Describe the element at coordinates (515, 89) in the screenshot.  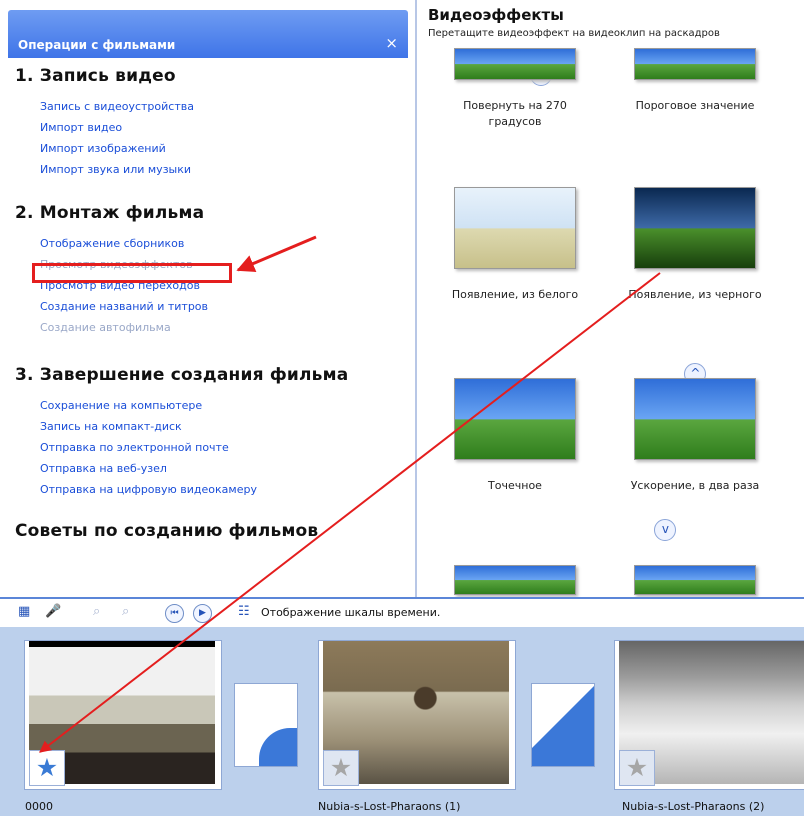
I see `effect-item-rotate-270: Повернуть на 270 градусов` at that location.